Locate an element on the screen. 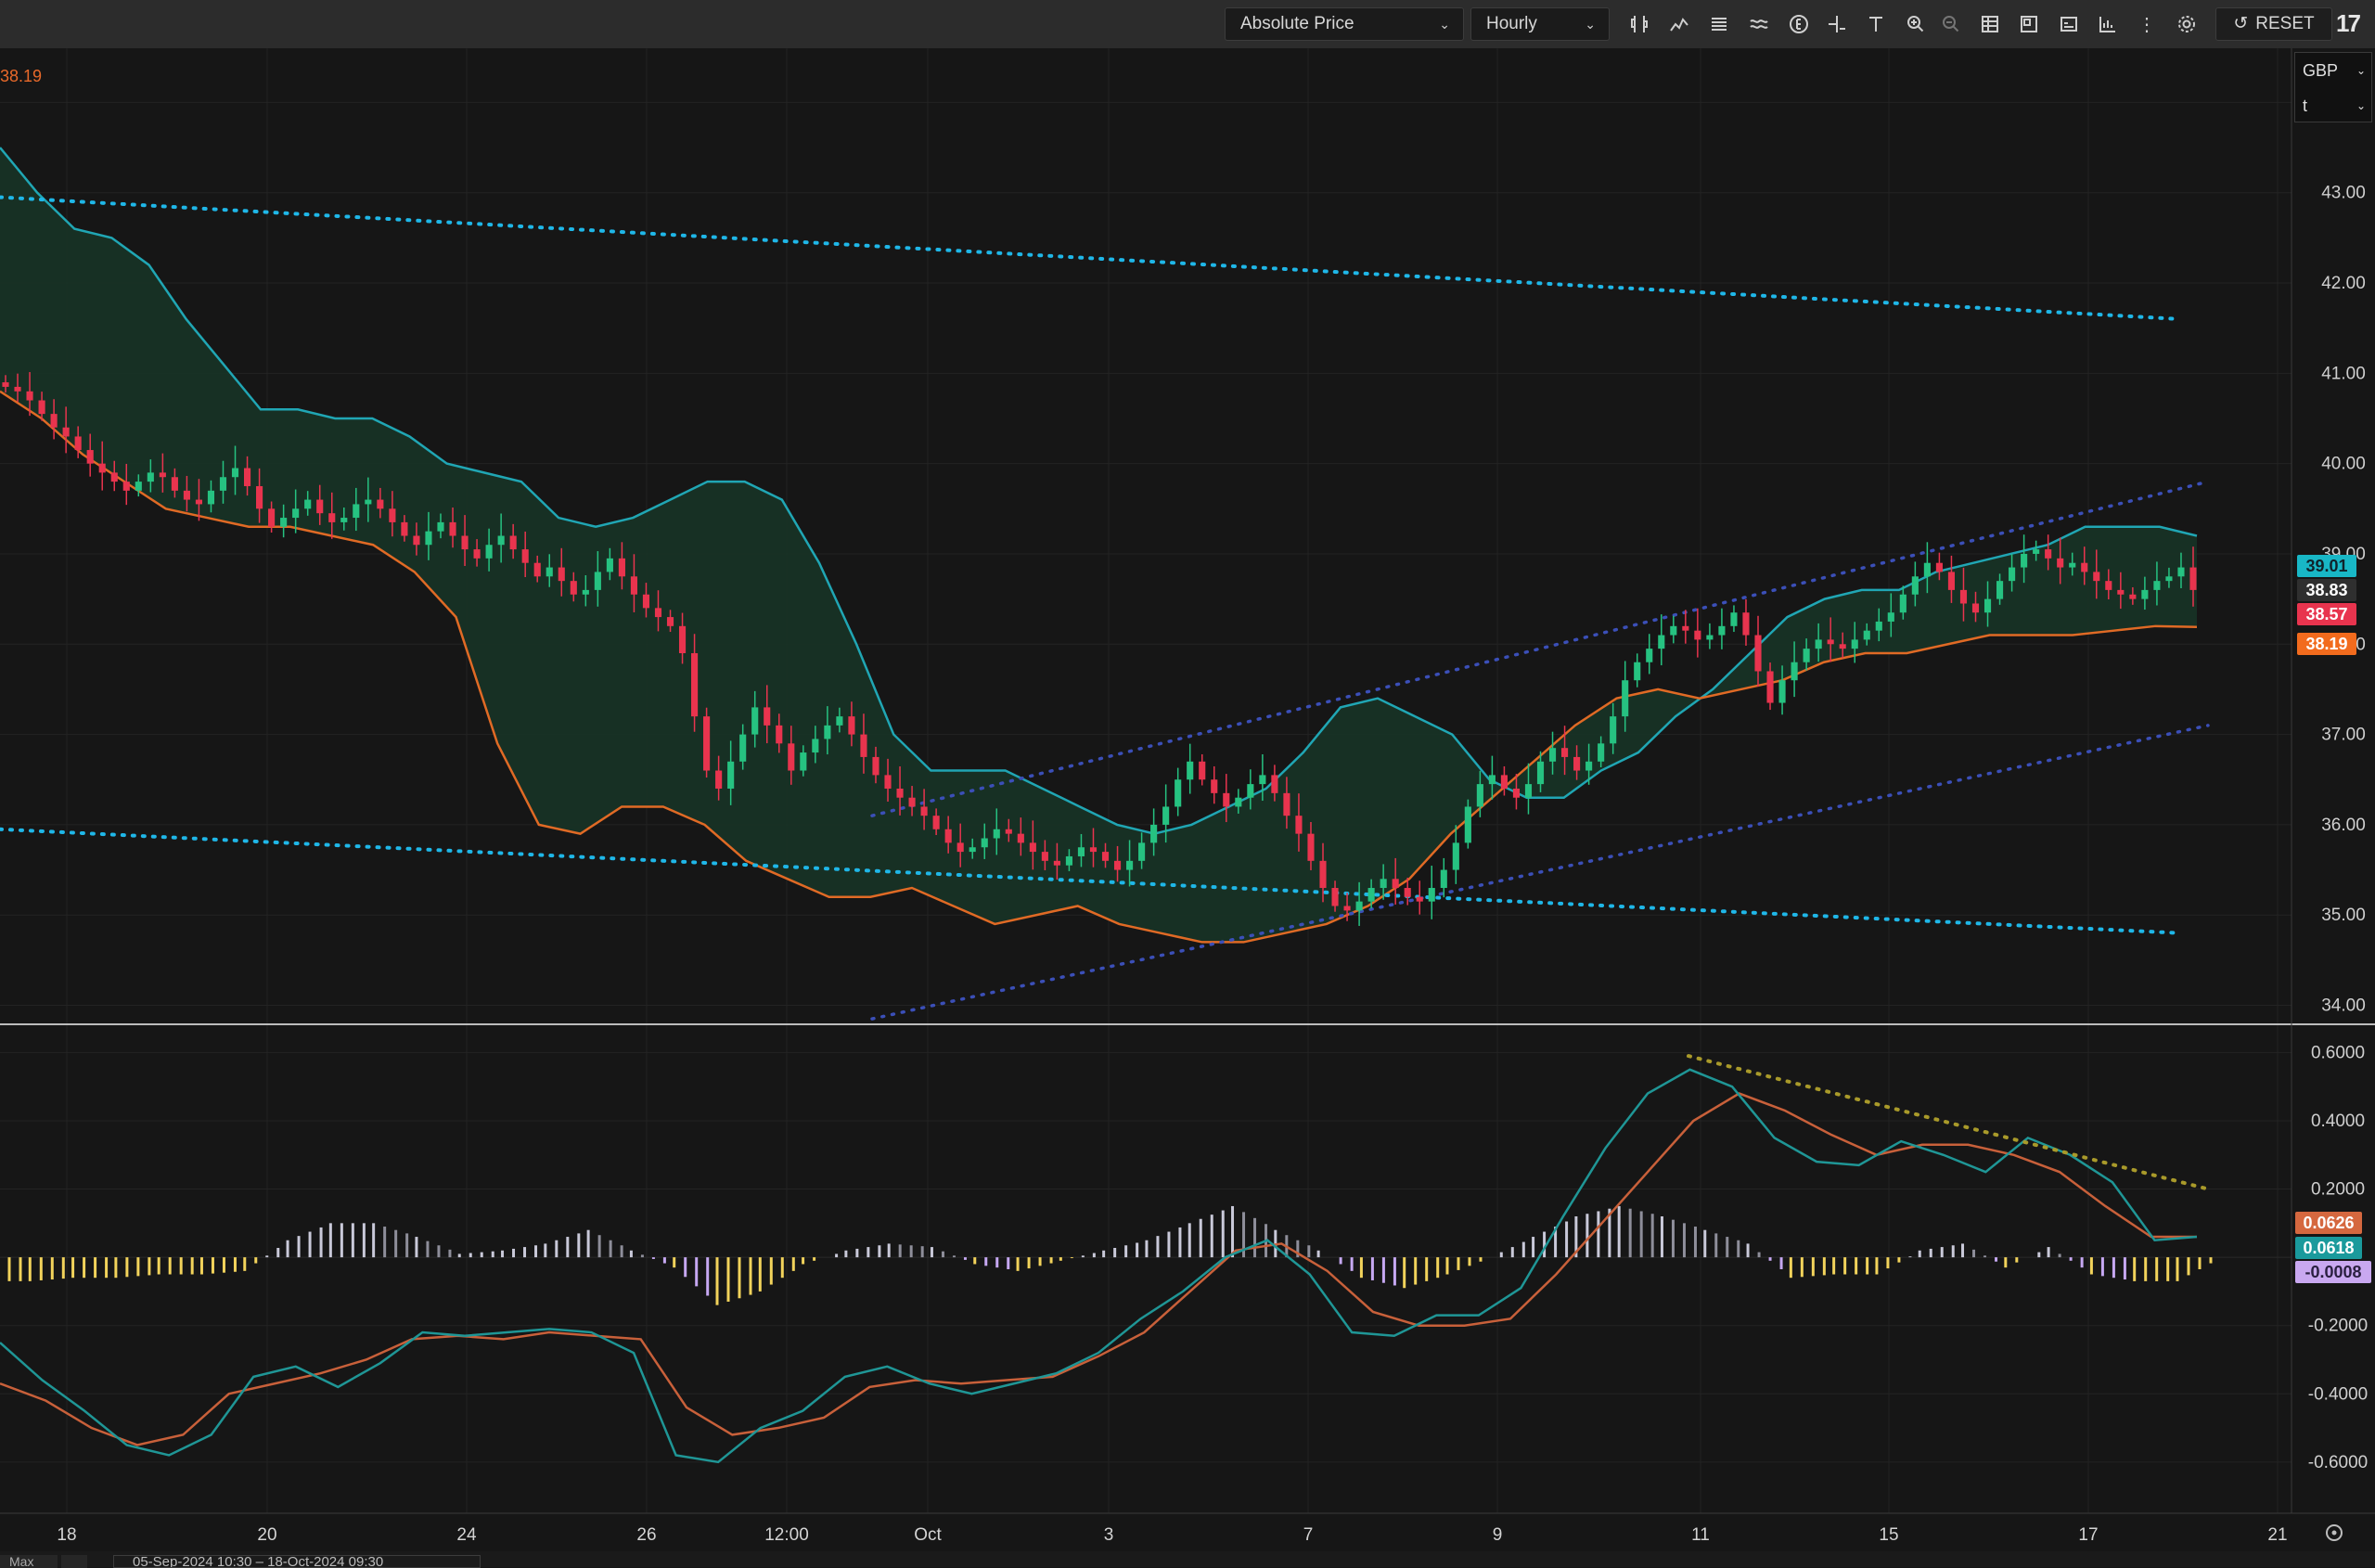  macd-y-tick-label: 0.4000 is located at coordinates (2338, 1121).